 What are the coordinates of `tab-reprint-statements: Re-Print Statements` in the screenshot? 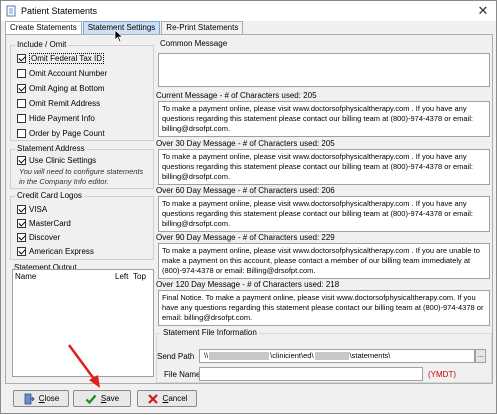 It's located at (202, 27).